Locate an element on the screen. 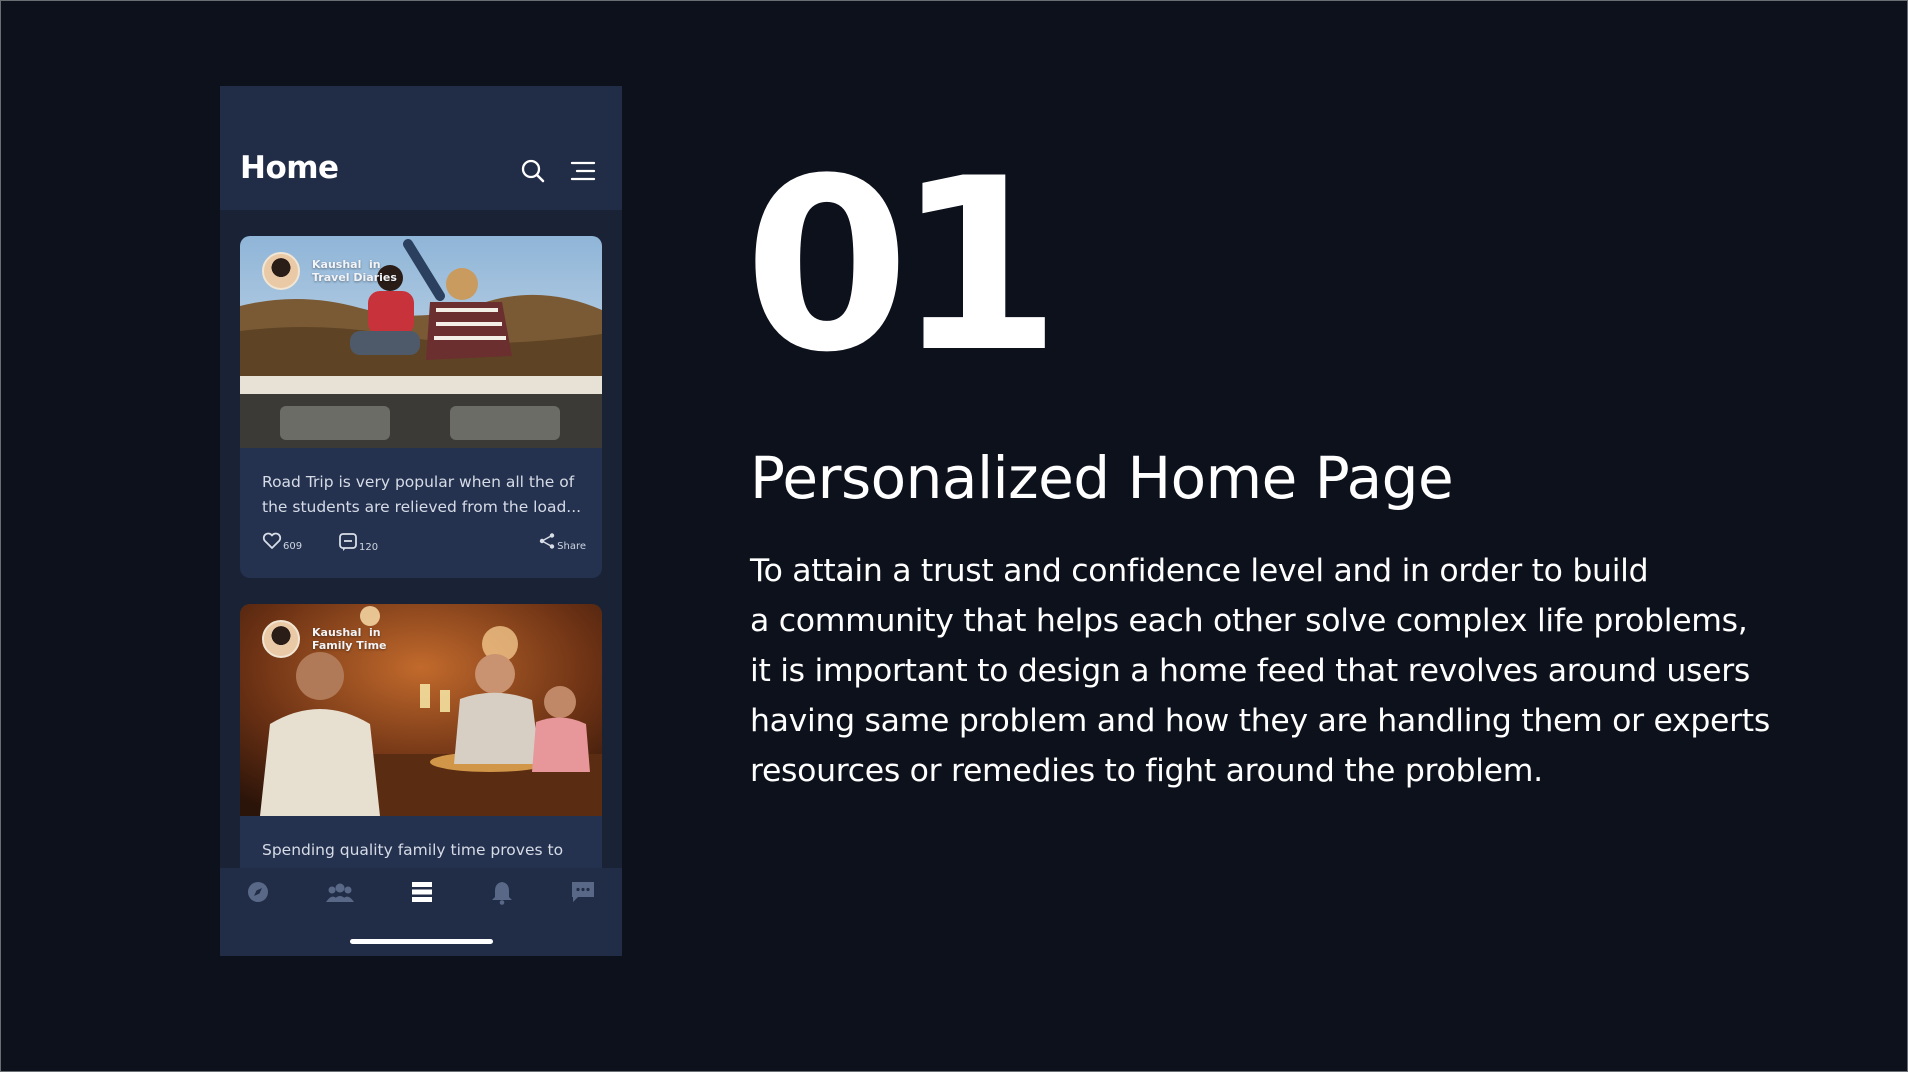 Image resolution: width=1908 pixels, height=1072 pixels. comment-button: 120 is located at coordinates (358, 544).